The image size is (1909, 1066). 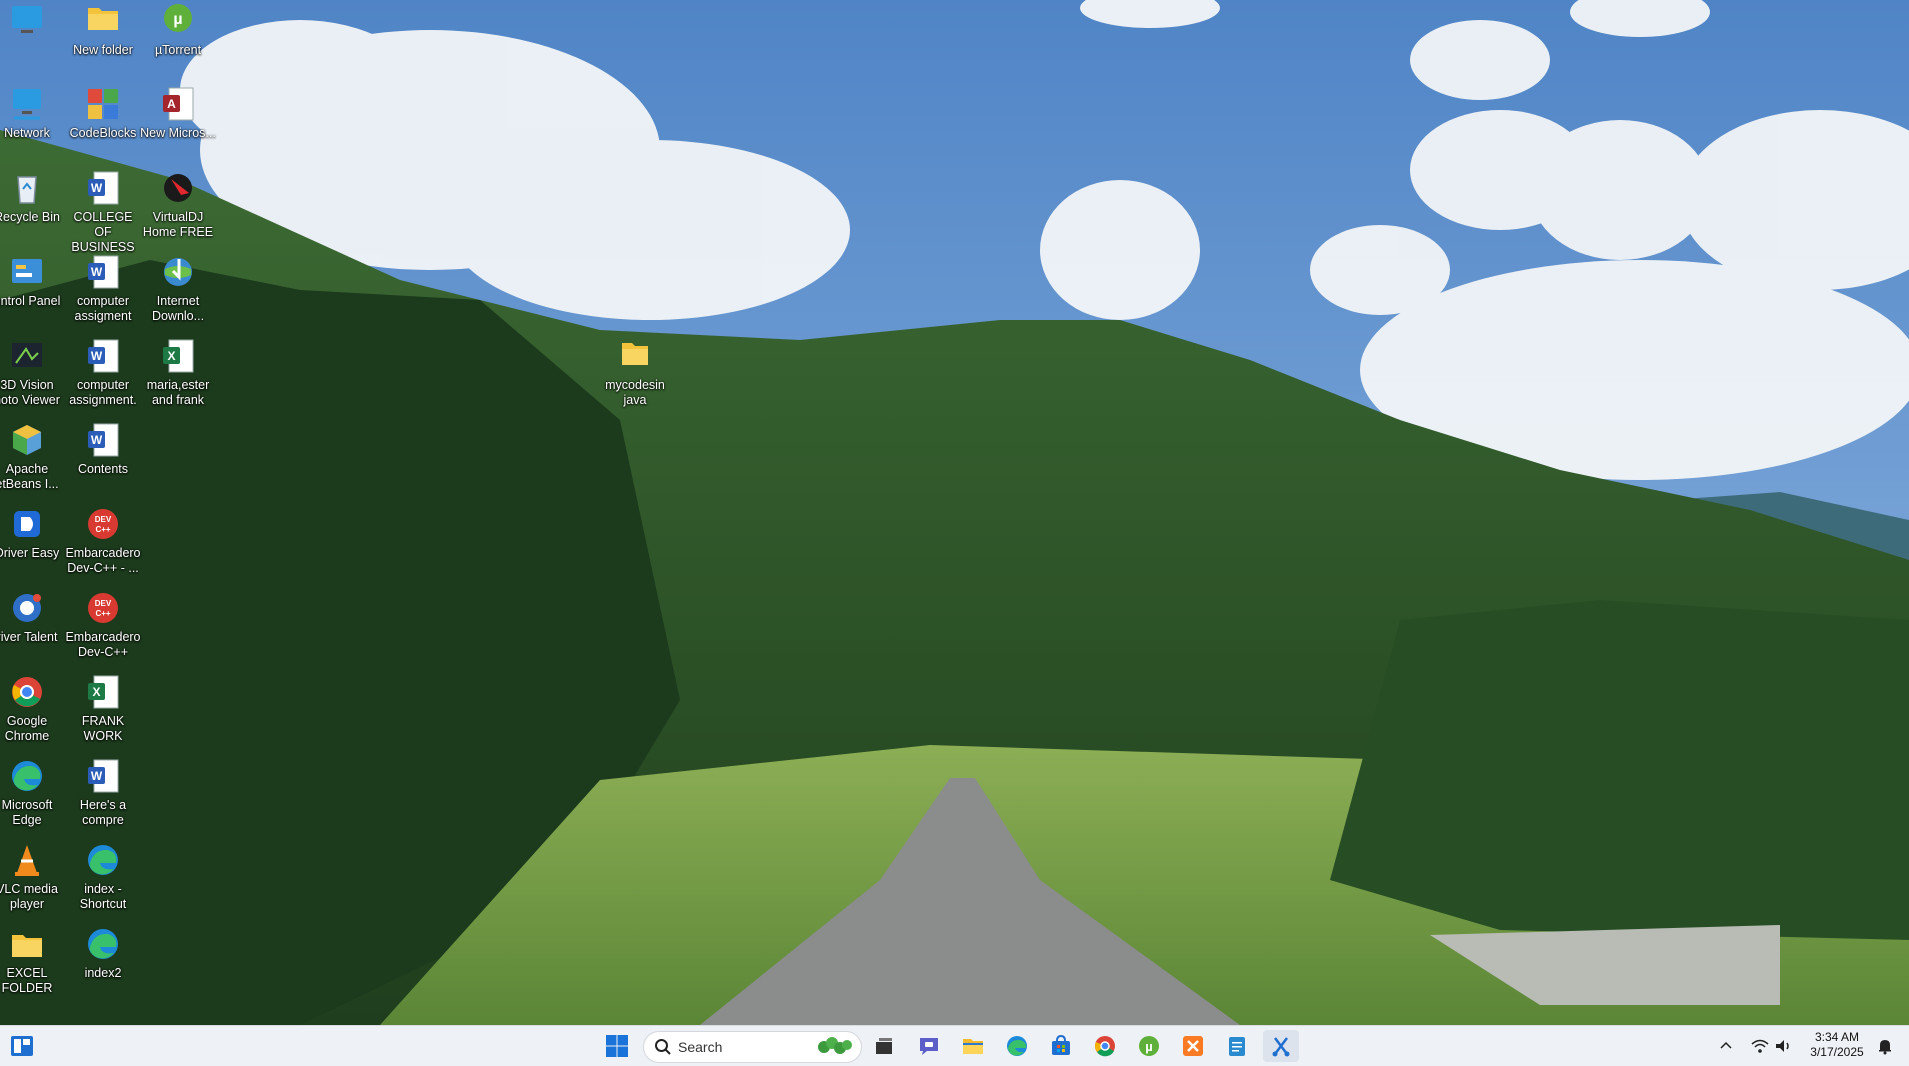 I want to click on shamrock-highlight-icon, so click(x=835, y=1045).